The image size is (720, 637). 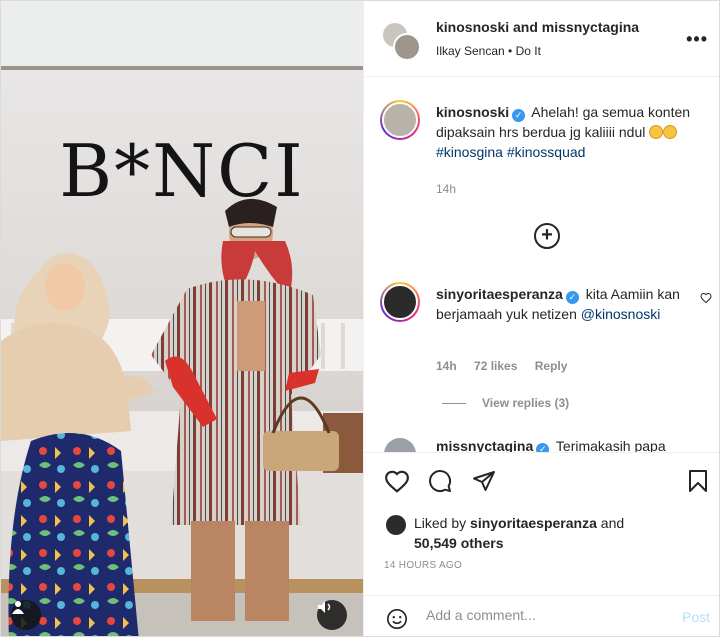 I want to click on like-heart-icon, so click(x=397, y=481).